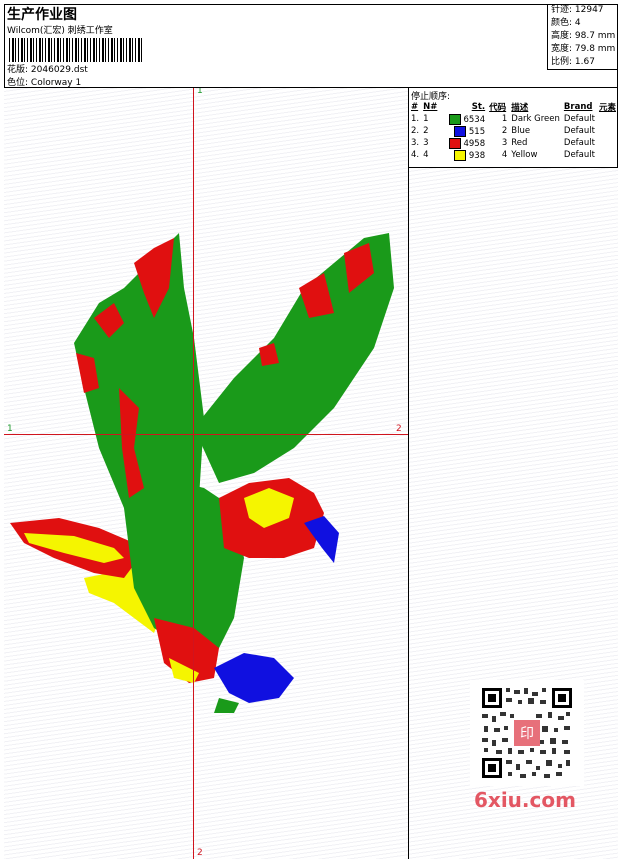  What do you see at coordinates (566, 23) in the screenshot?
I see `stat-colors: 颜色: 4` at bounding box center [566, 23].